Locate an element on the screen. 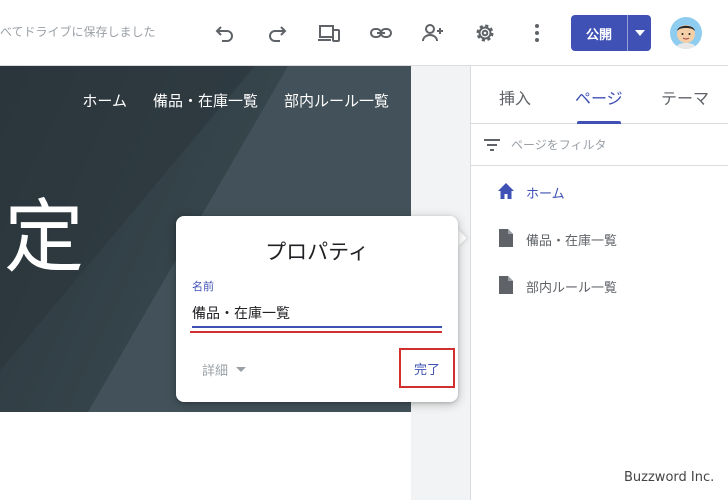 This screenshot has width=728, height=500. page-item-rules: 部内ルール一覧 is located at coordinates (599, 285).